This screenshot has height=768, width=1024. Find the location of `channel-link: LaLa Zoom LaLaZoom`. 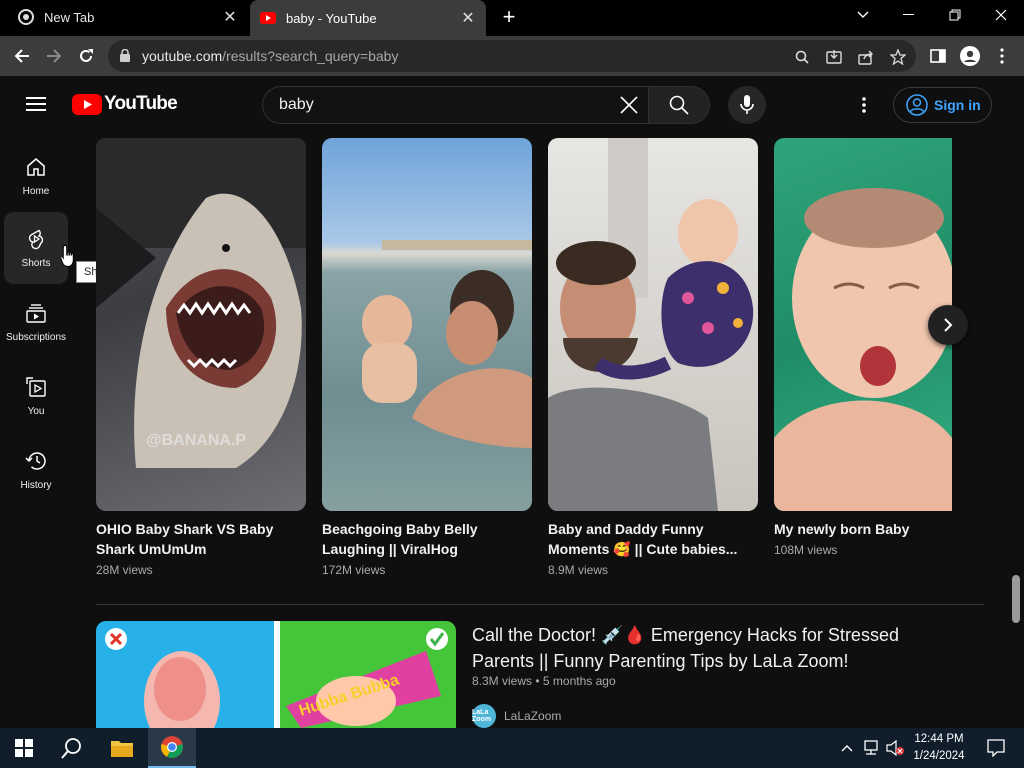

channel-link: LaLa Zoom LaLaZoom is located at coordinates (516, 716).